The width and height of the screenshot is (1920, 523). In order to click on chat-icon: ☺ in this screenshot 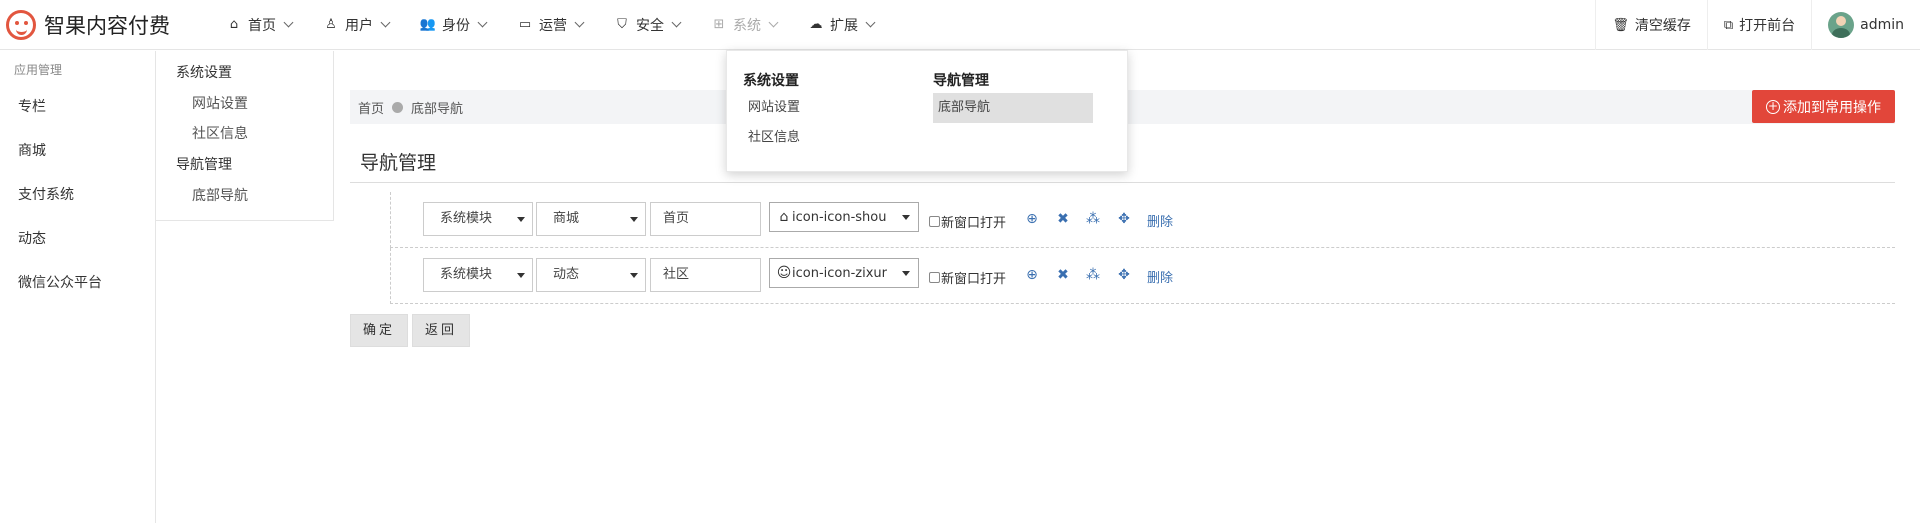, I will do `click(784, 273)`.